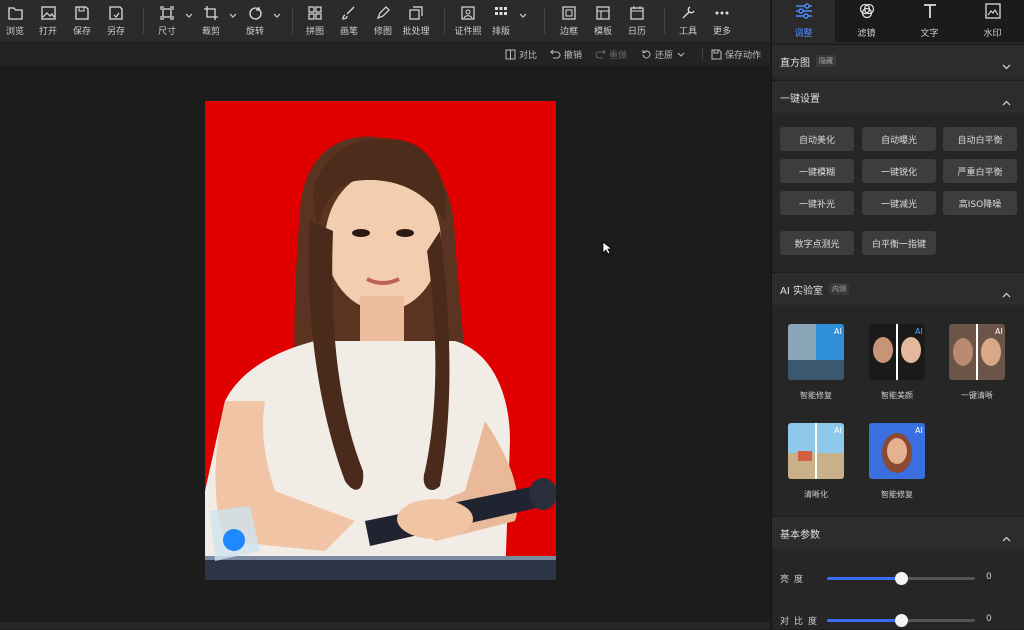 The image size is (1024, 630). What do you see at coordinates (233, 15) in the screenshot?
I see `crop-dropdown-chevron-icon` at bounding box center [233, 15].